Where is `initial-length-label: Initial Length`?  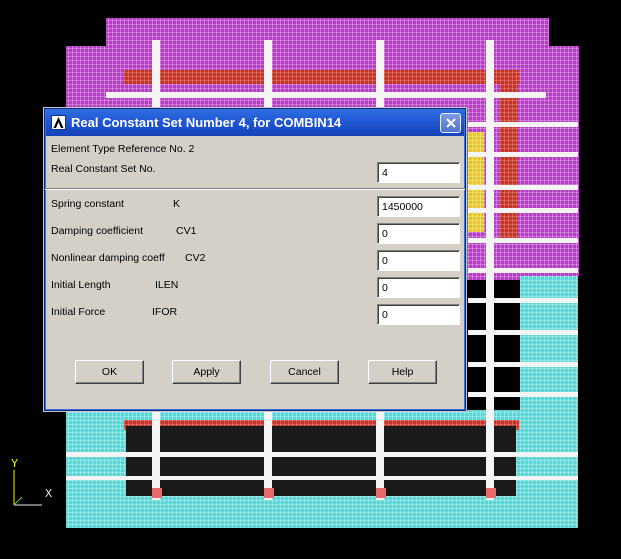 initial-length-label: Initial Length is located at coordinates (81, 285).